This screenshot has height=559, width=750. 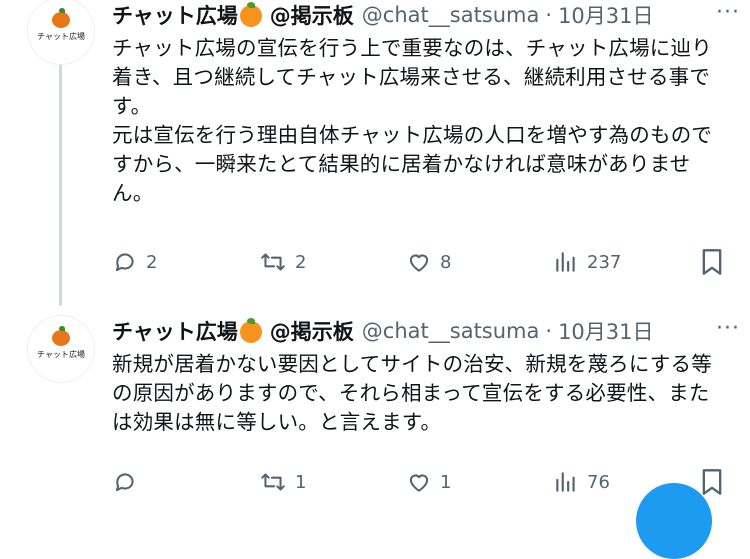 What do you see at coordinates (598, 482) in the screenshot?
I see `views-count: 76` at bounding box center [598, 482].